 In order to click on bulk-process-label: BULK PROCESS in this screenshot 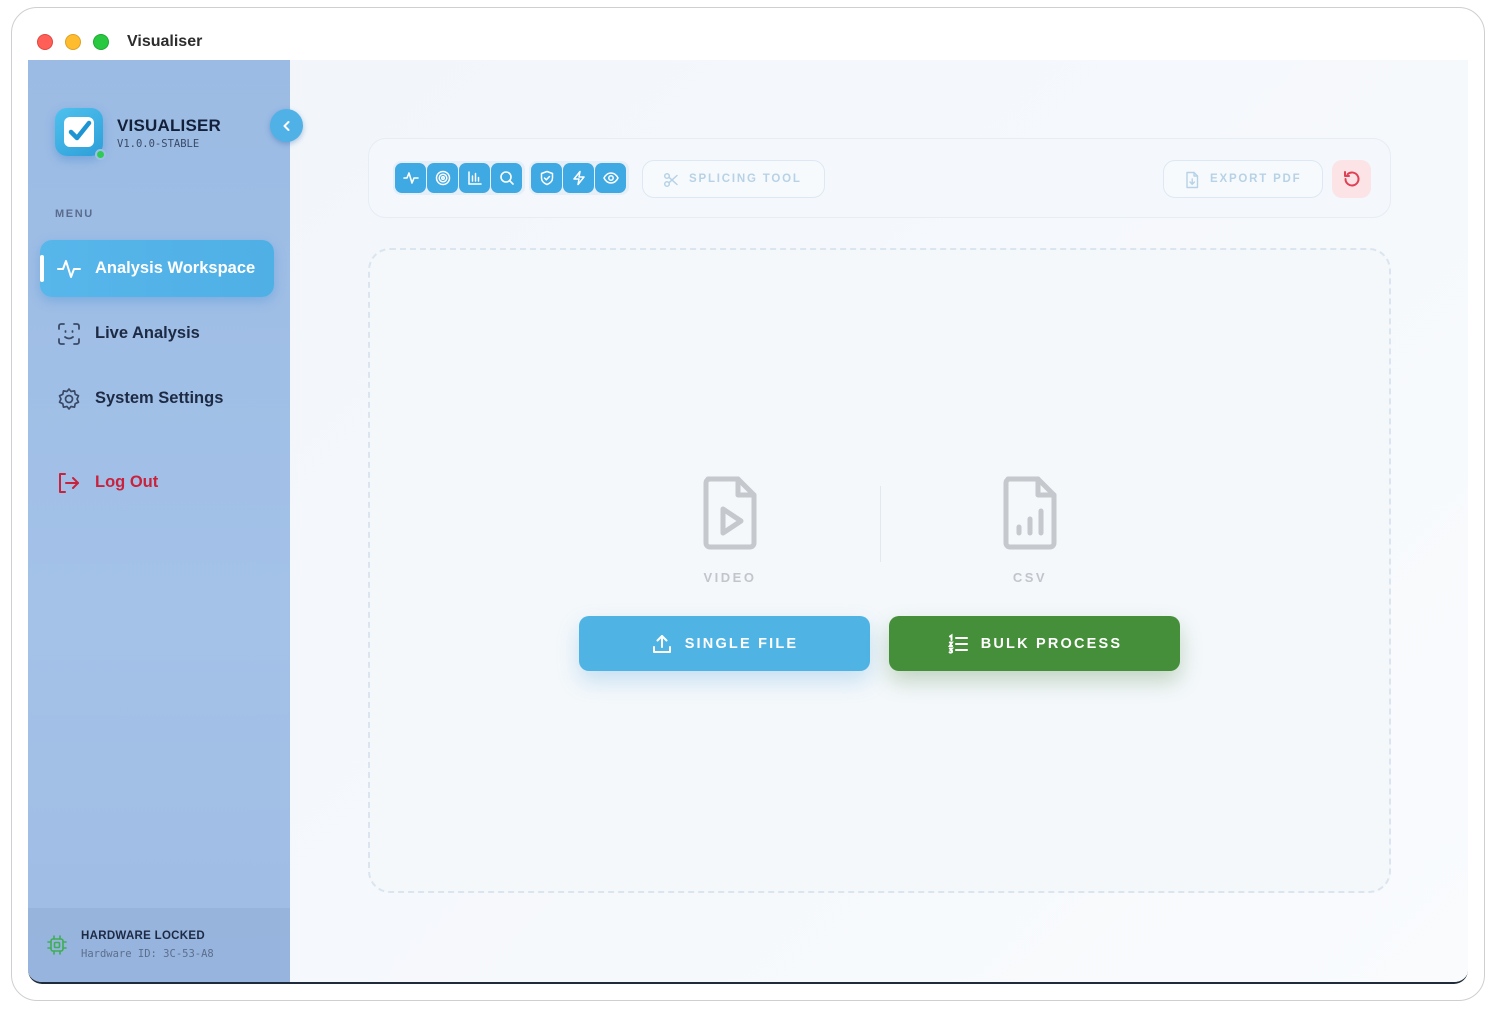, I will do `click(1051, 643)`.